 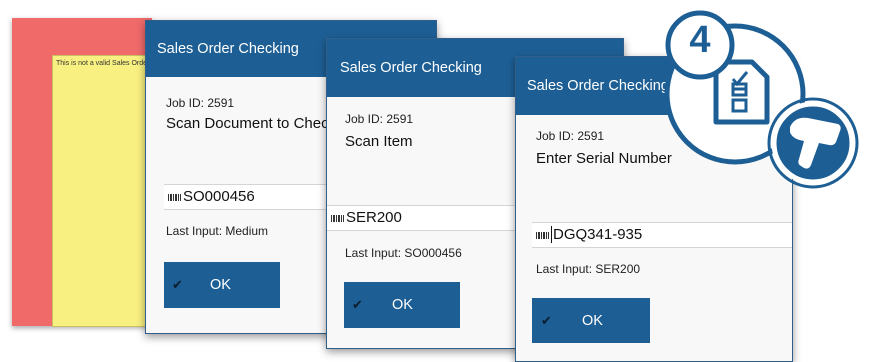 What do you see at coordinates (219, 196) in the screenshot?
I see `scan-input-value: SO000456` at bounding box center [219, 196].